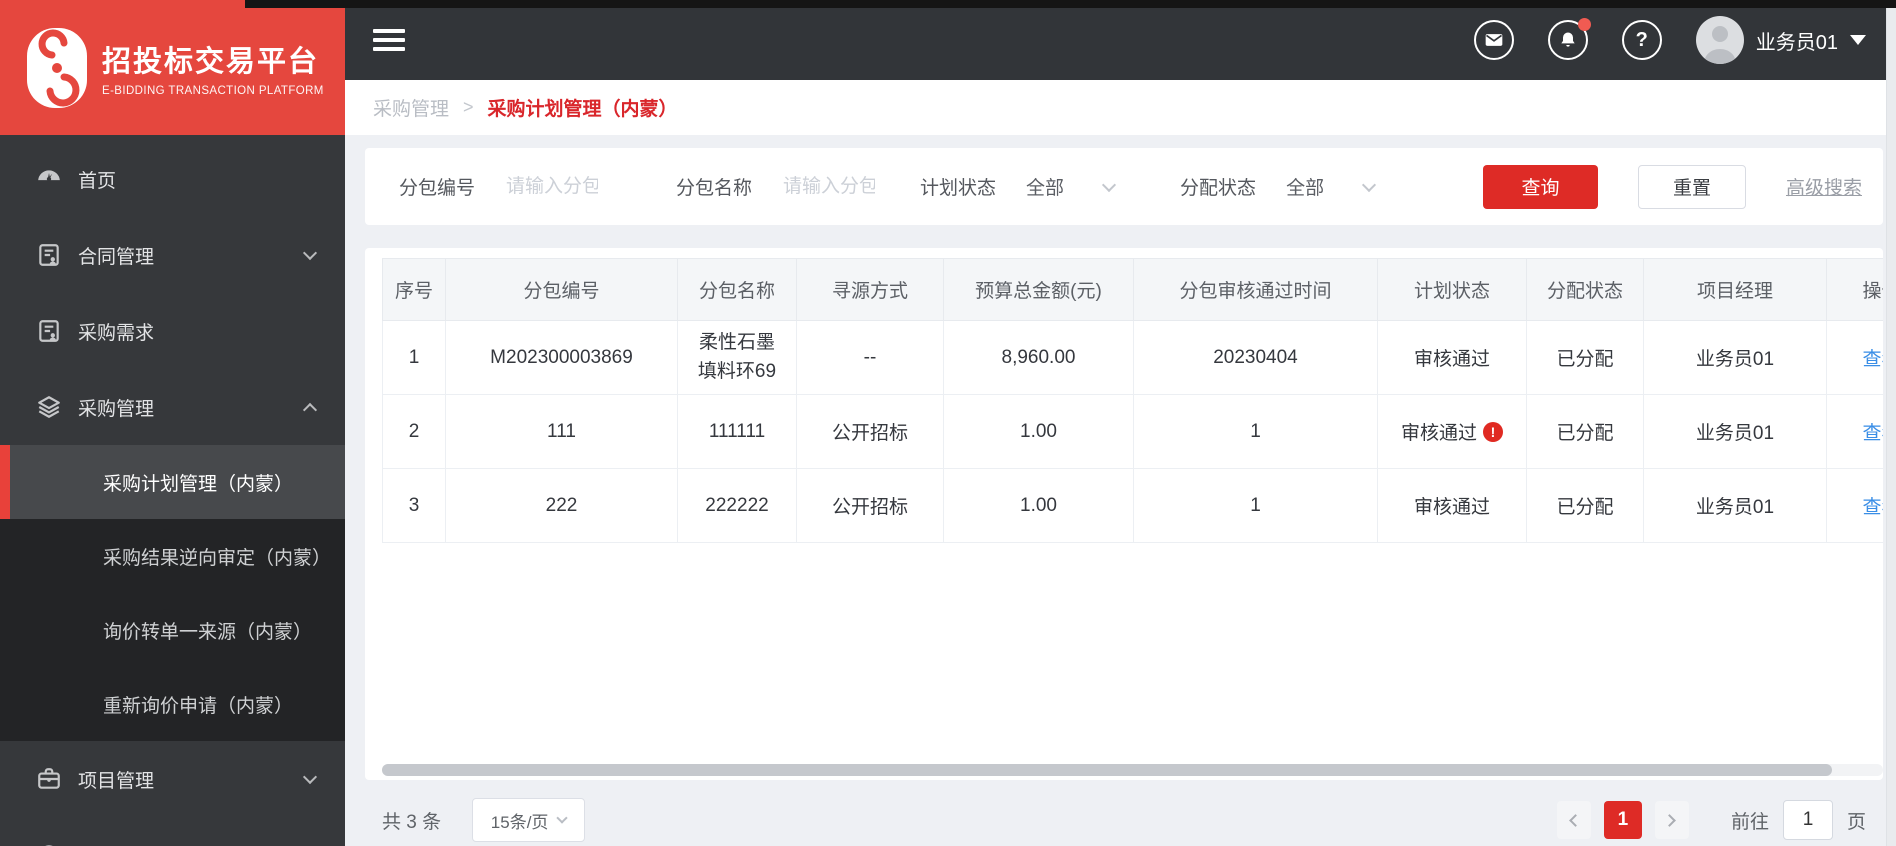  Describe the element at coordinates (1070, 4) in the screenshot. I see `top-window-edge` at that location.